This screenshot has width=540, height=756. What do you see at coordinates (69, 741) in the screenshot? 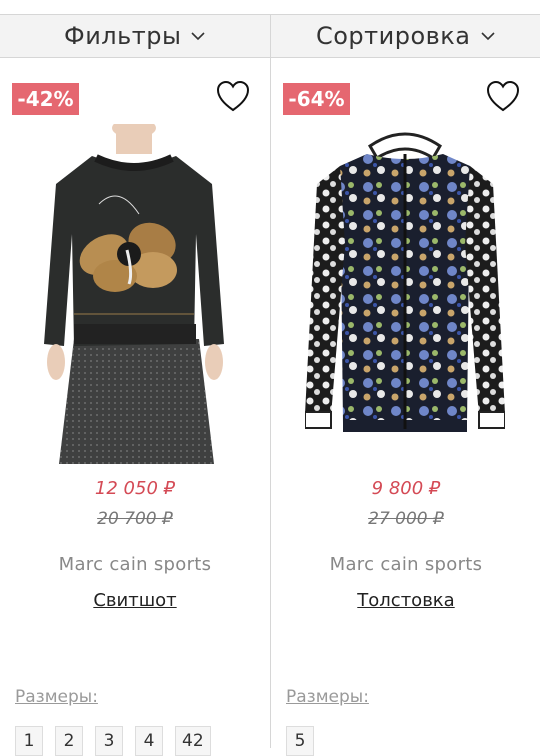
I see `size-option: 2` at bounding box center [69, 741].